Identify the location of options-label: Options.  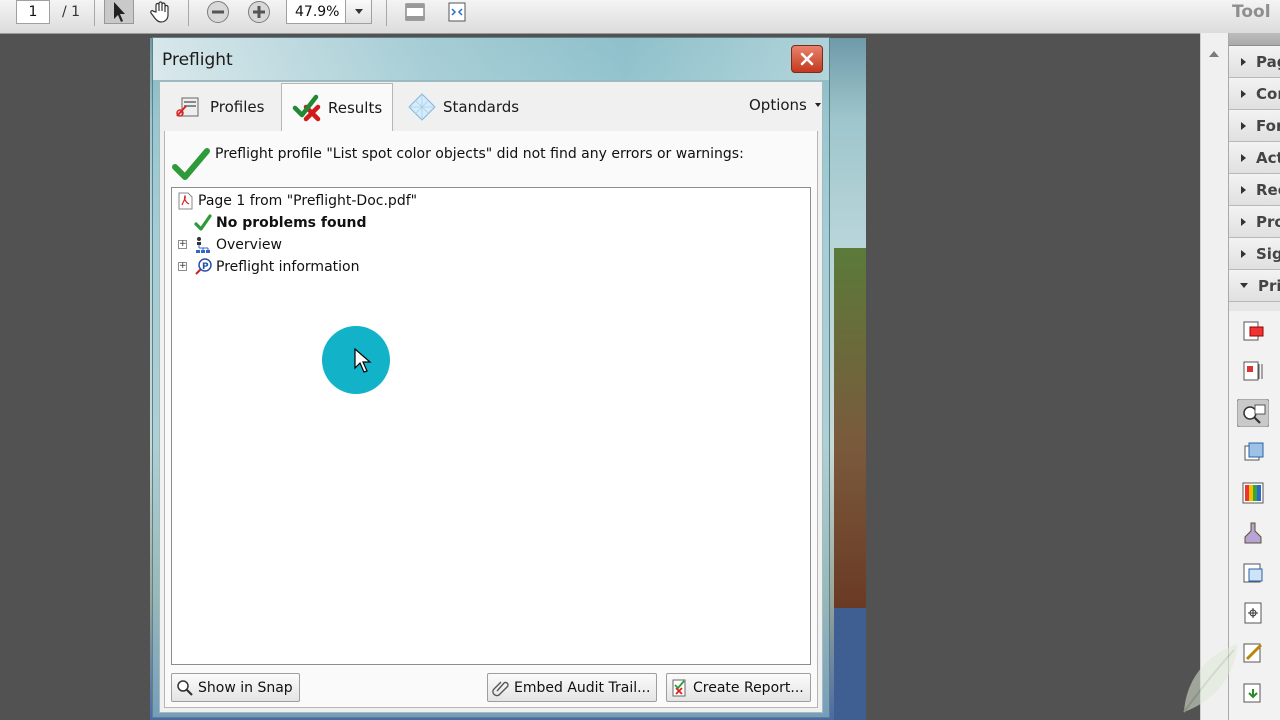
(778, 105).